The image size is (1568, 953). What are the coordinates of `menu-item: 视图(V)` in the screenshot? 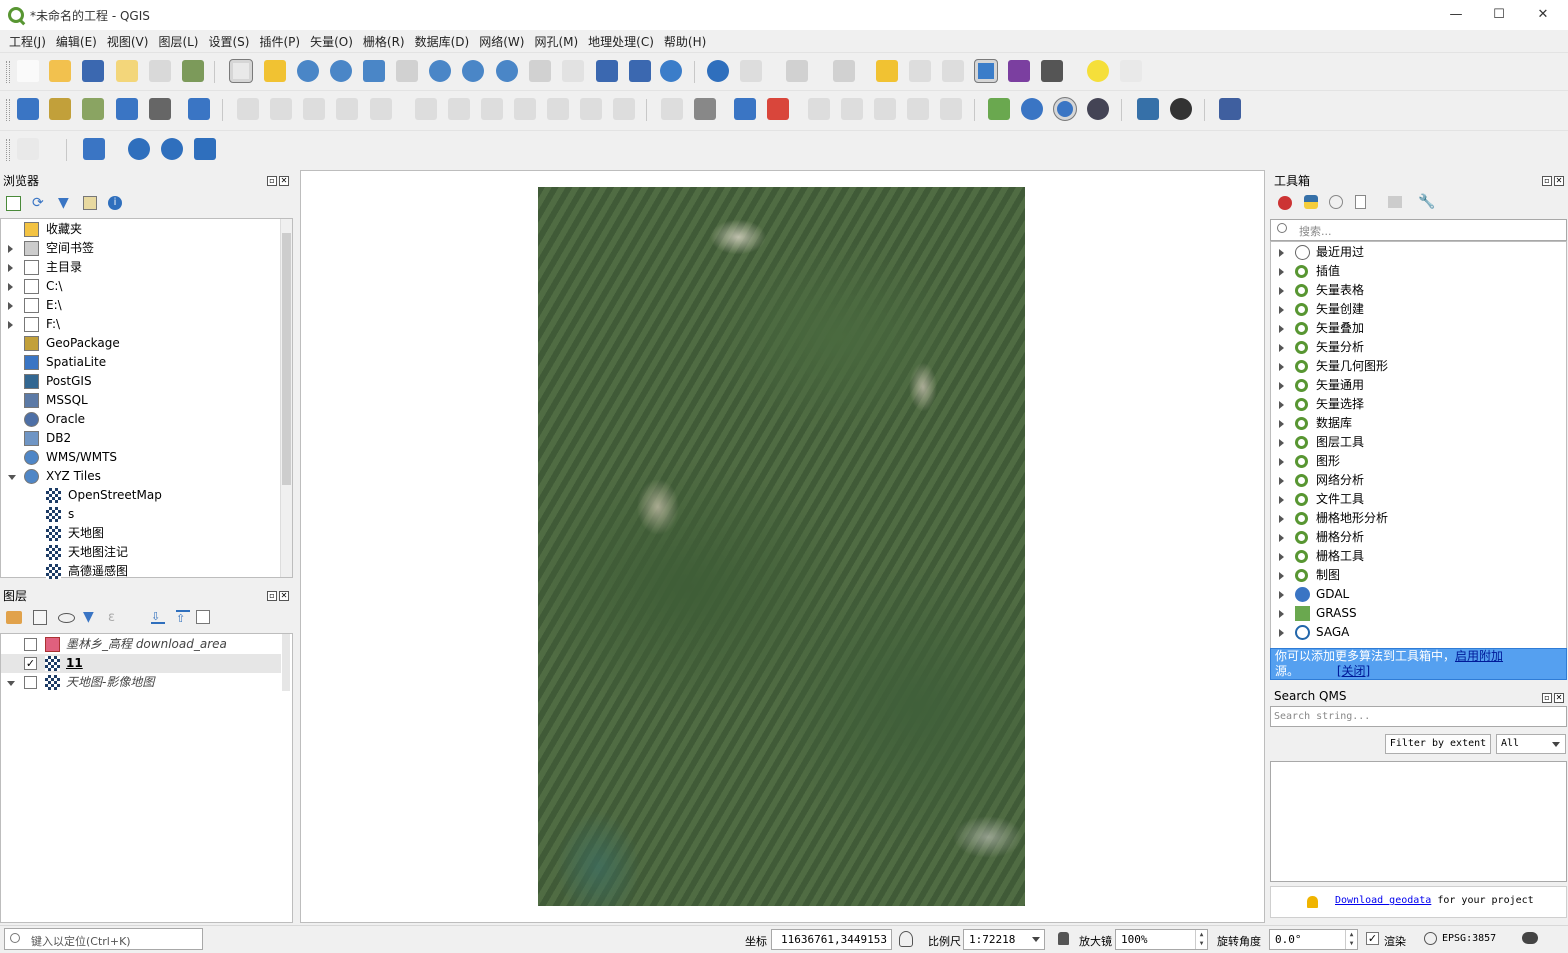 It's located at (128, 41).